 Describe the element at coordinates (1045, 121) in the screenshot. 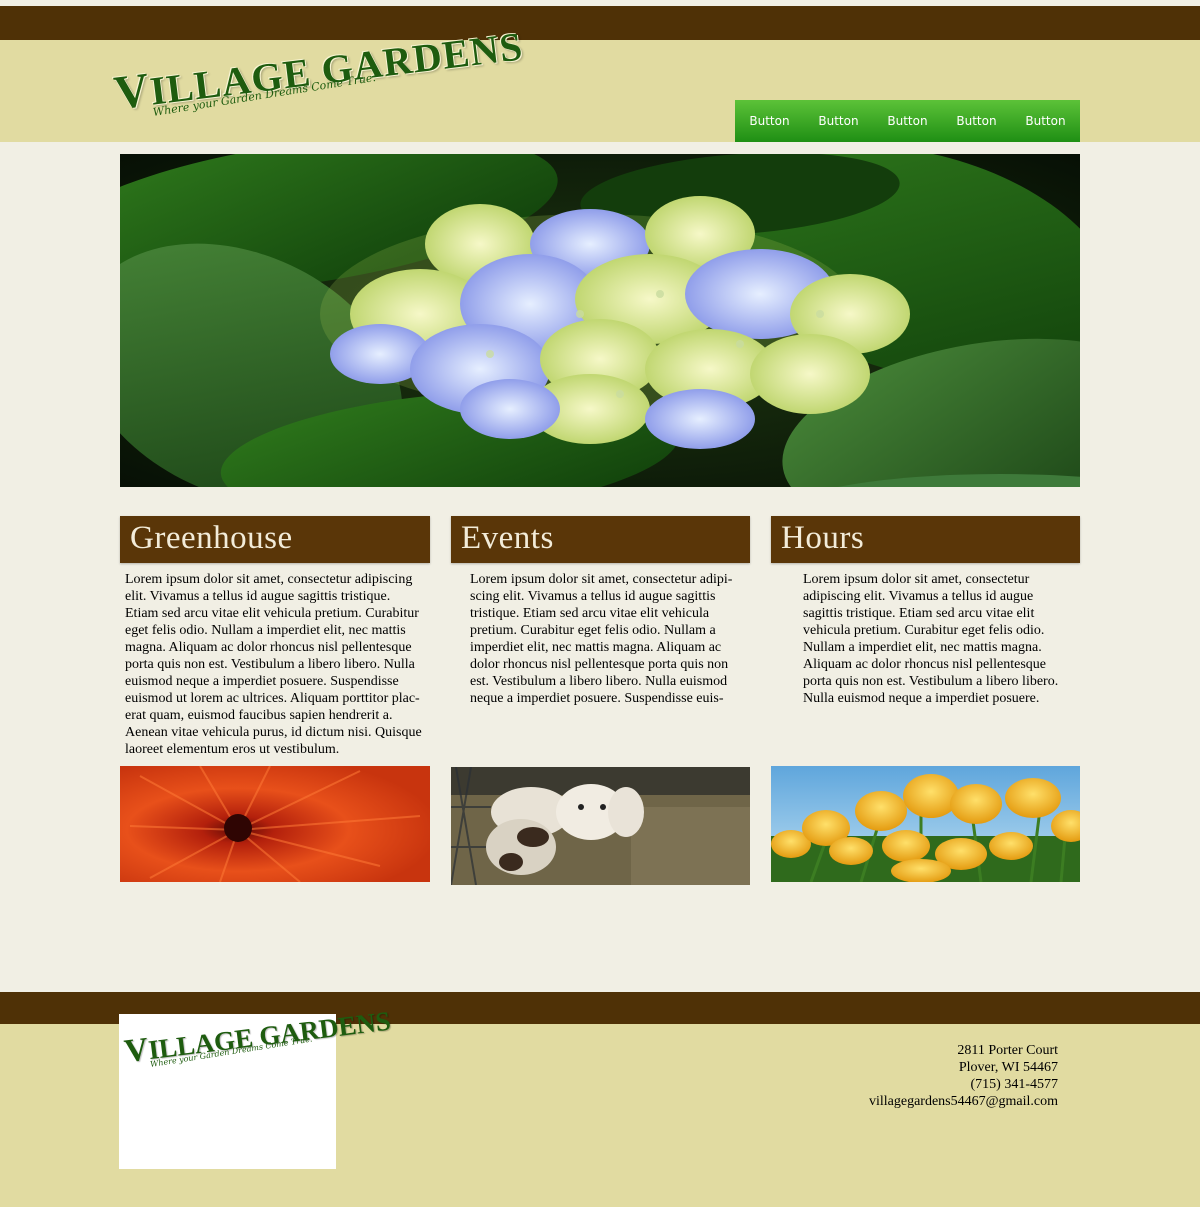

I see `nav-button-5: Button` at that location.